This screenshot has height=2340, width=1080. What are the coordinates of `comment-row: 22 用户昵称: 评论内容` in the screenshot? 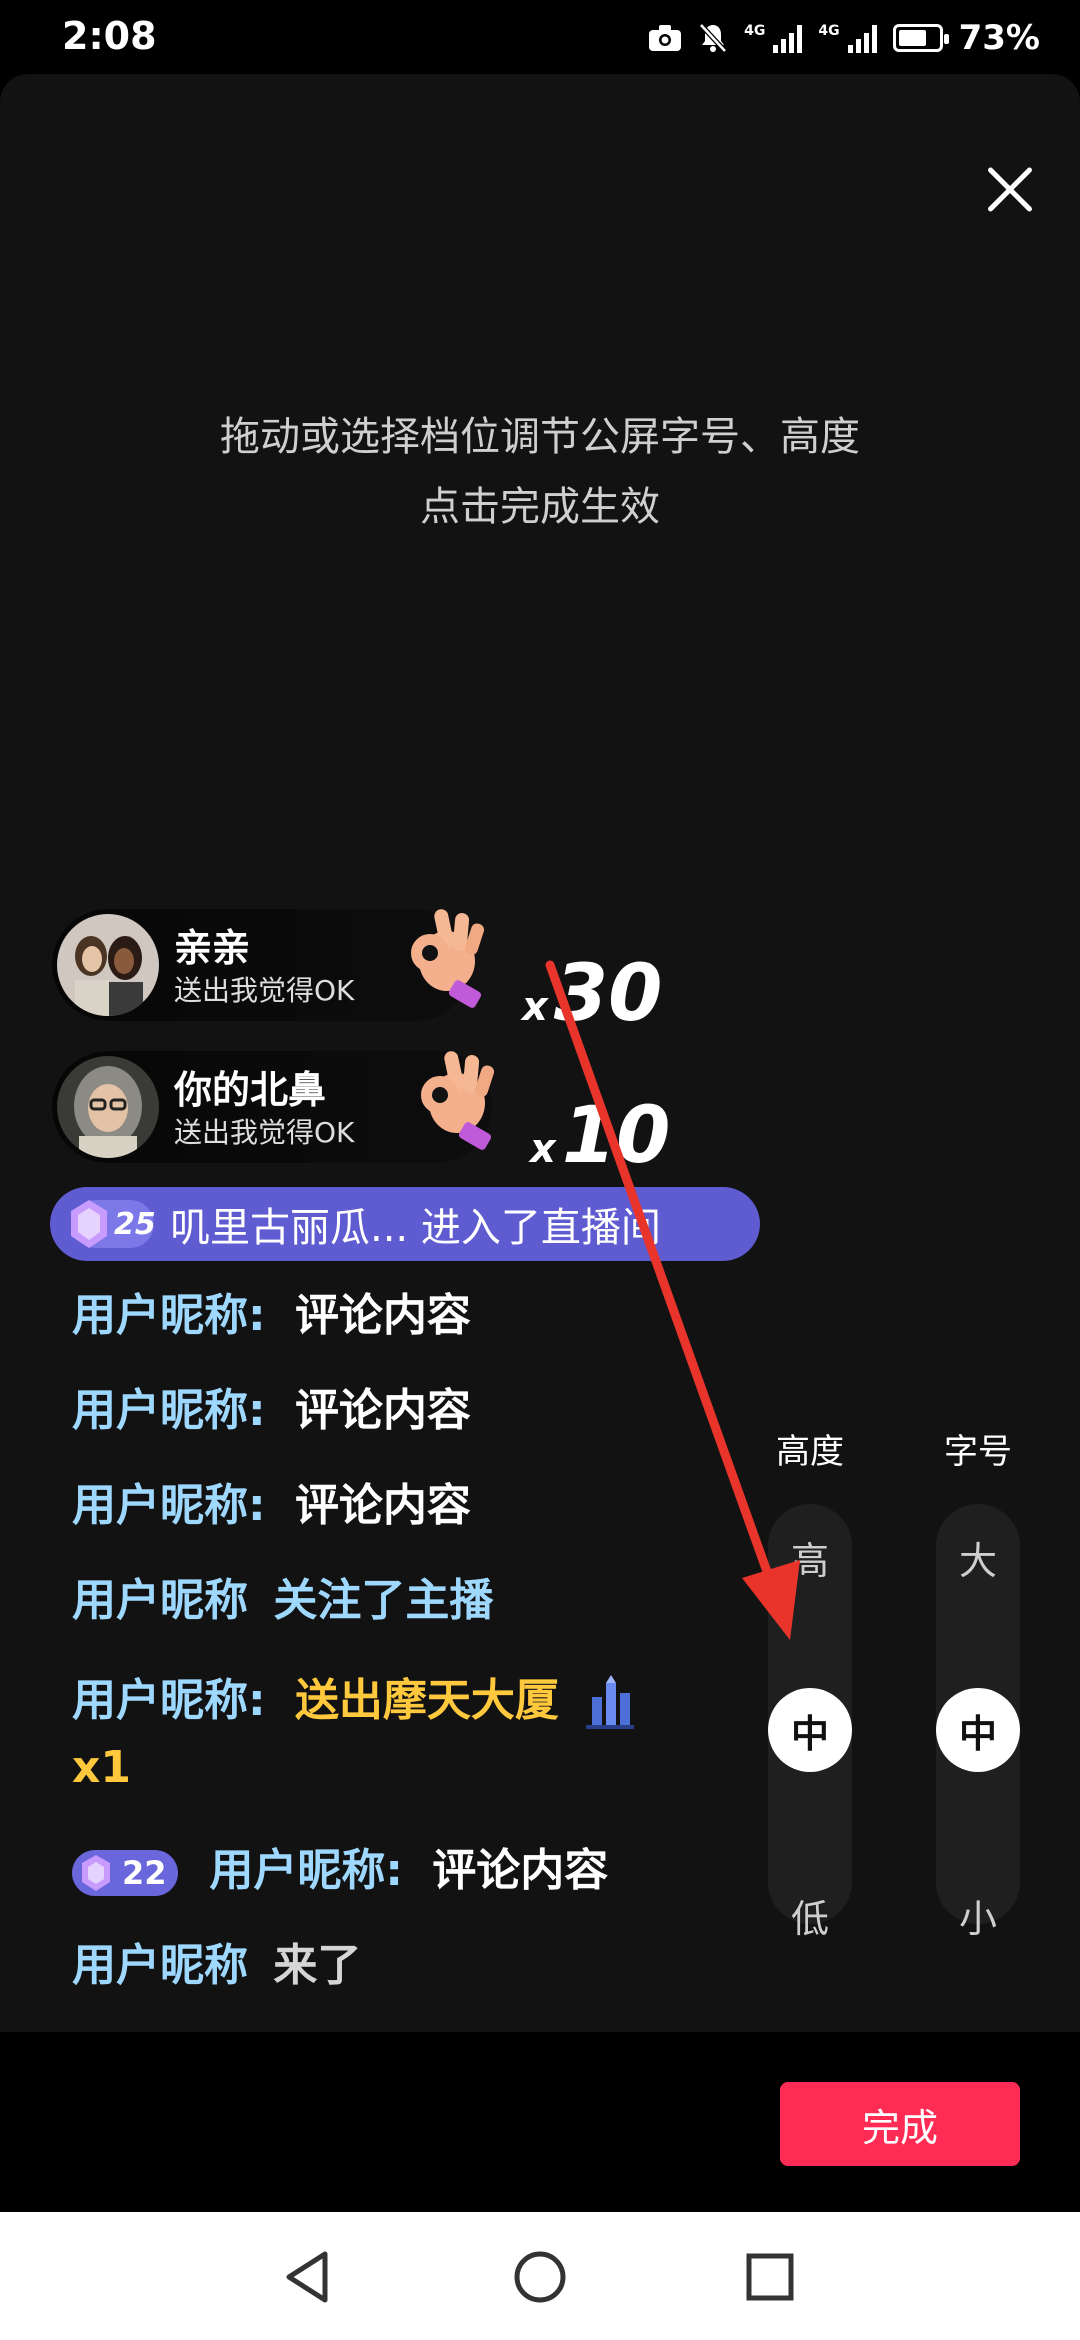 It's located at (340, 1866).